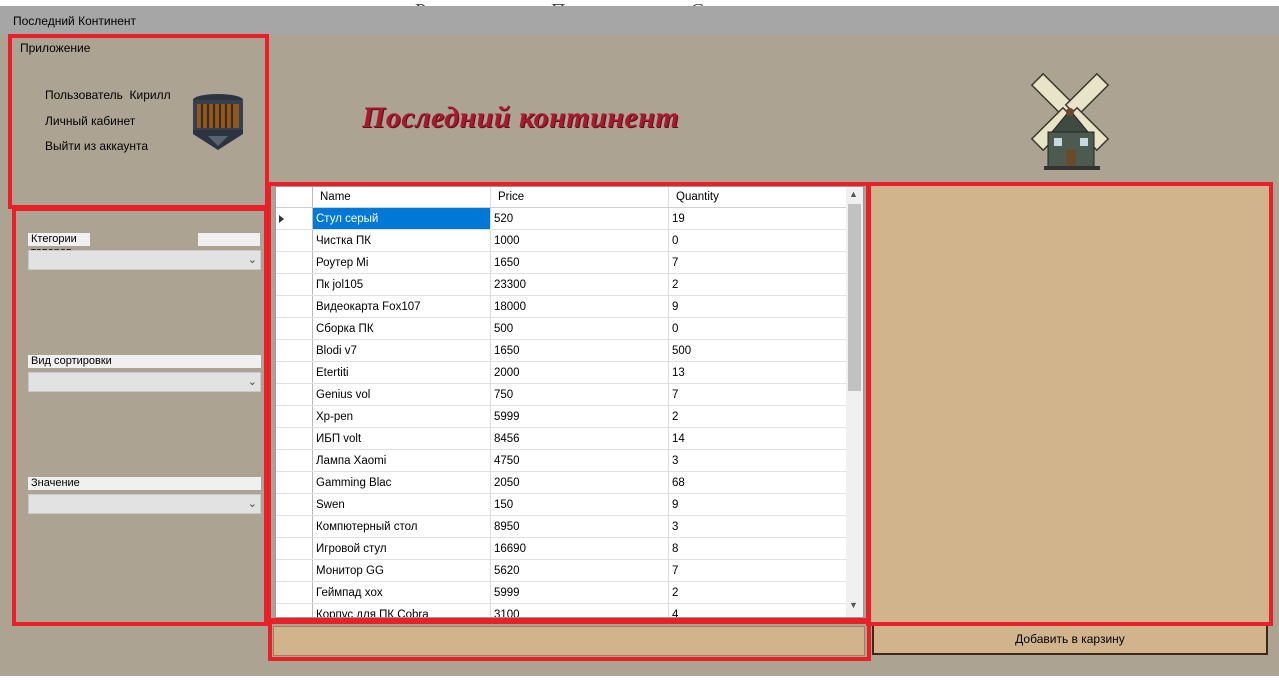  Describe the element at coordinates (138, 121) in the screenshot. I see `highlight-user-area` at that location.